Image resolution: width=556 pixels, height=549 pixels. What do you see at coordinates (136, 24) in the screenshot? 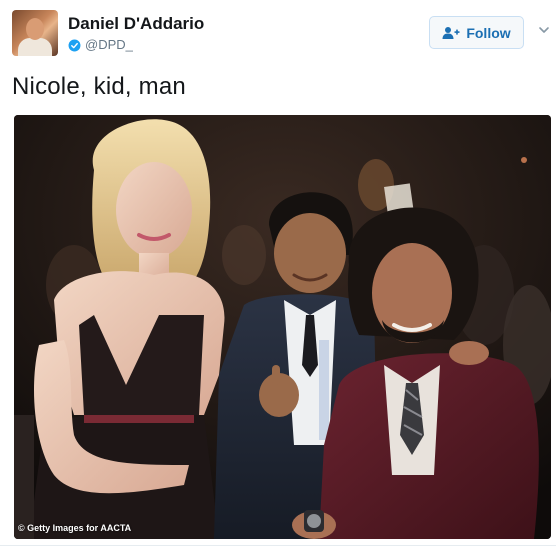
I see `author-display-name: Daniel D'Addario` at bounding box center [136, 24].